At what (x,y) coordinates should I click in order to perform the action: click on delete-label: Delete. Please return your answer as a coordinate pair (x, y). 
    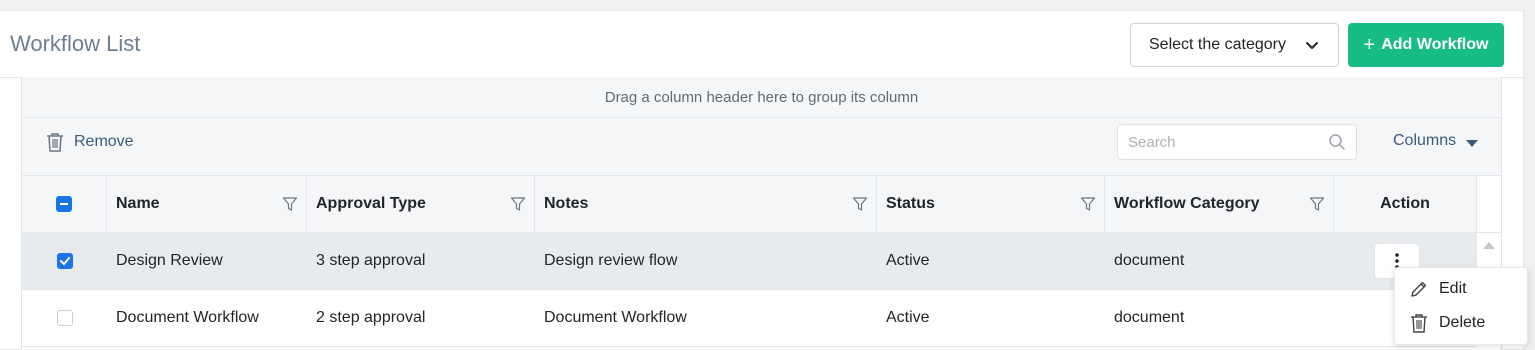
    Looking at the image, I should click on (1462, 322).